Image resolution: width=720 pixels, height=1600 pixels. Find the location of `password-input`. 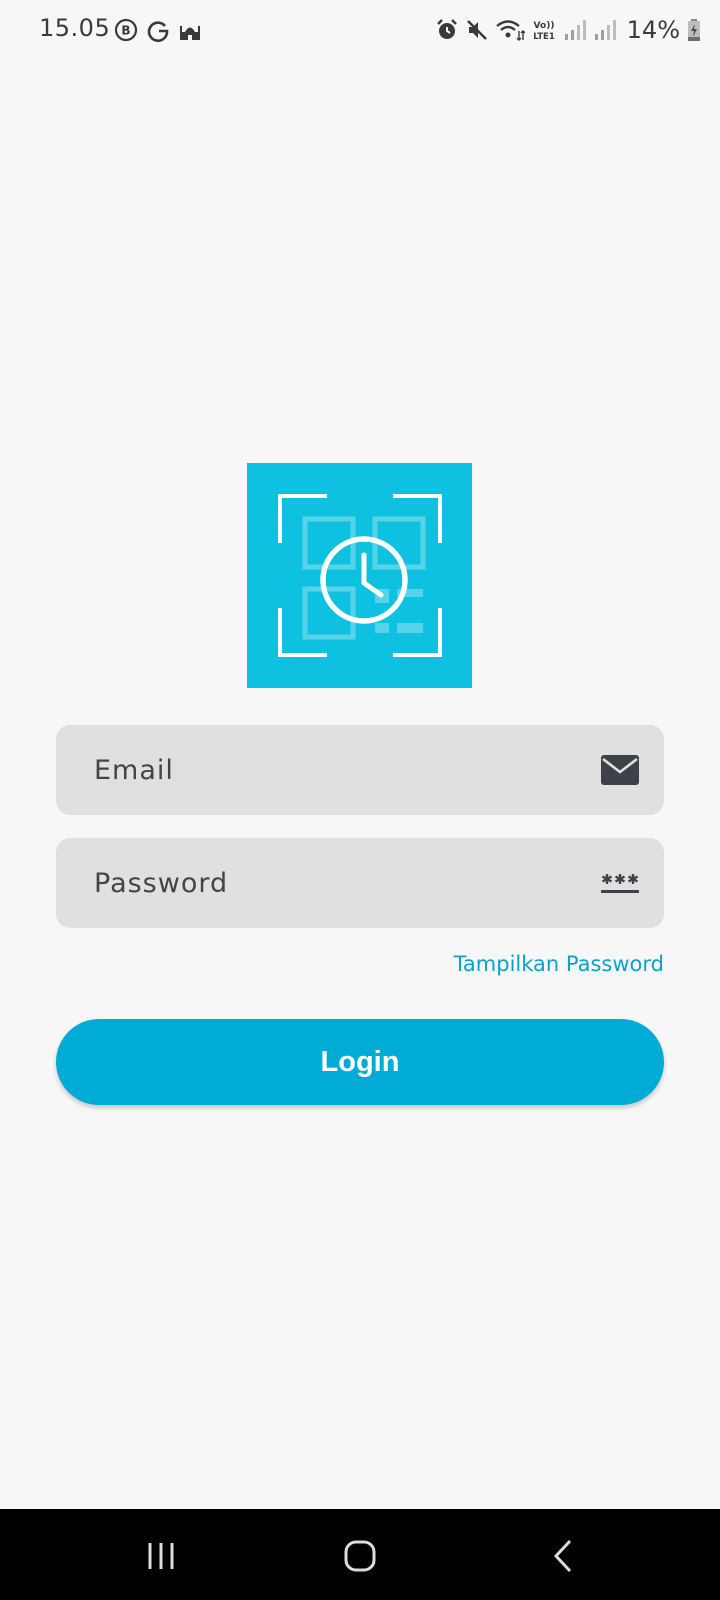

password-input is located at coordinates (334, 883).